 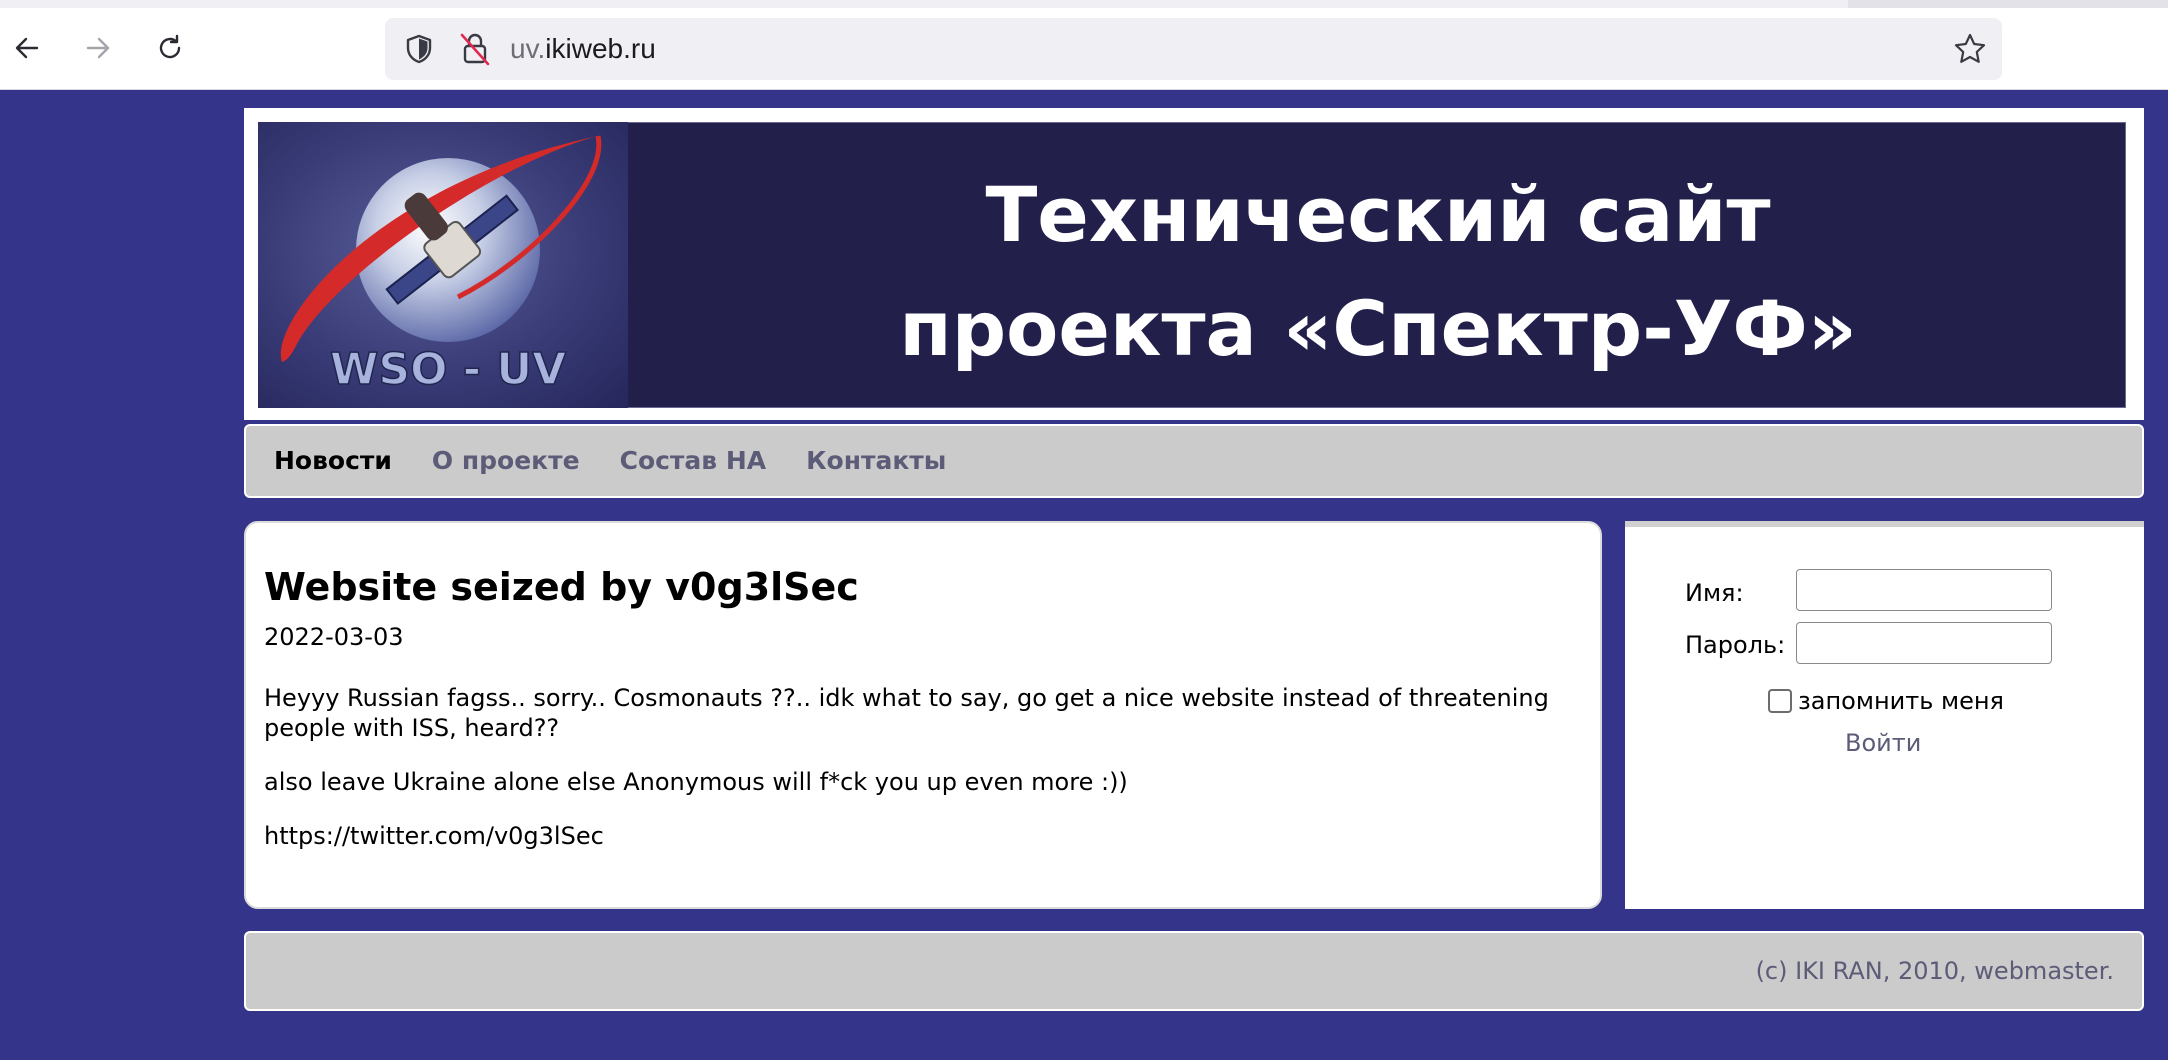 What do you see at coordinates (1714, 593) in the screenshot?
I see `username-label: Имя:` at bounding box center [1714, 593].